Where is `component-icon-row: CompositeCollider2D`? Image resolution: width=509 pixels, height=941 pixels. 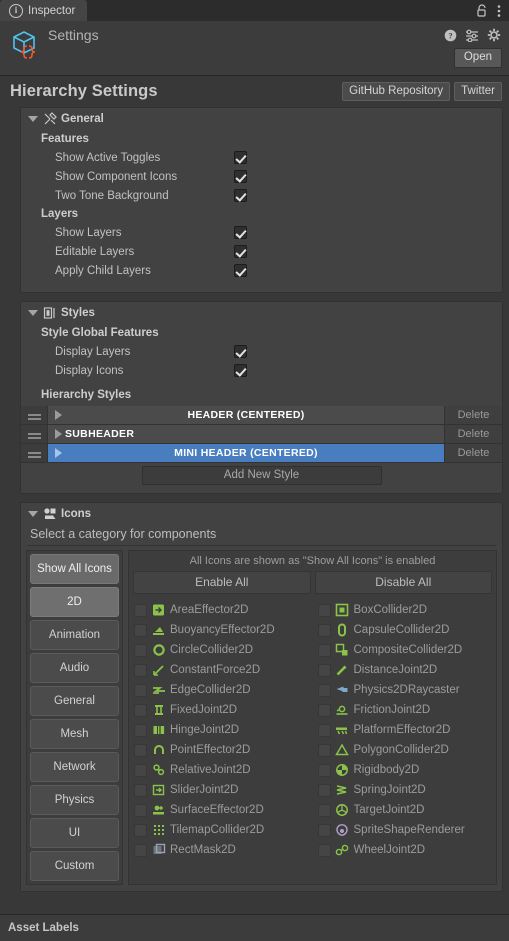 component-icon-row: CompositeCollider2D is located at coordinates (405, 650).